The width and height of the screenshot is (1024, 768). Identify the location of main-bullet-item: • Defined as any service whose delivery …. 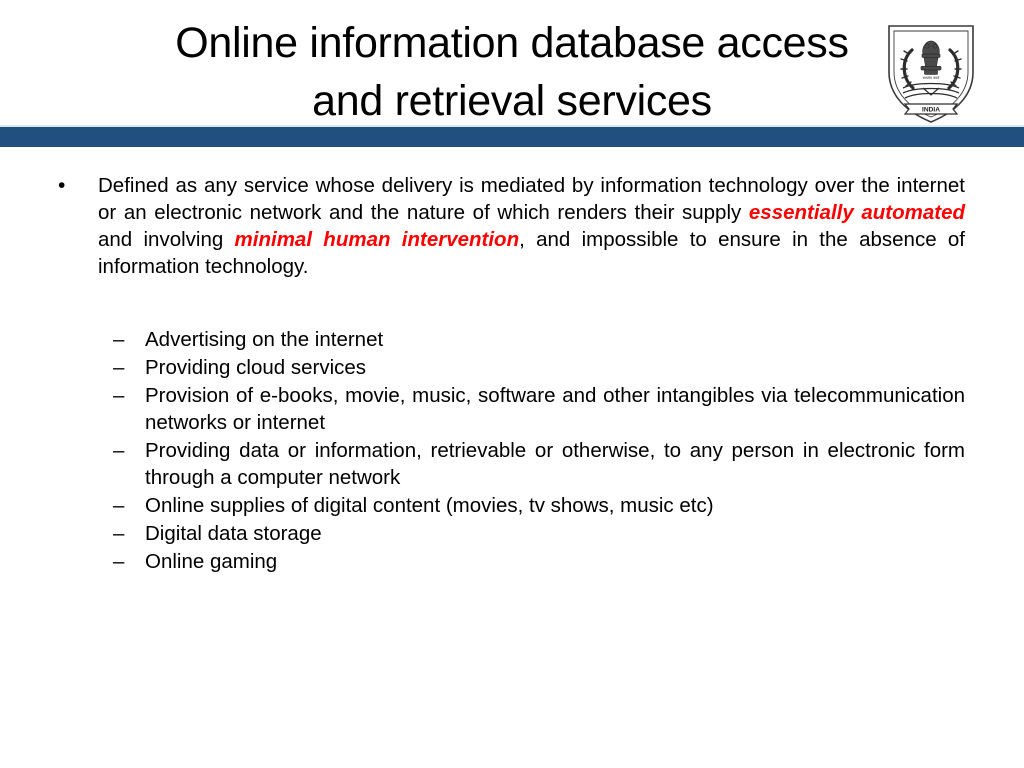
(512, 226).